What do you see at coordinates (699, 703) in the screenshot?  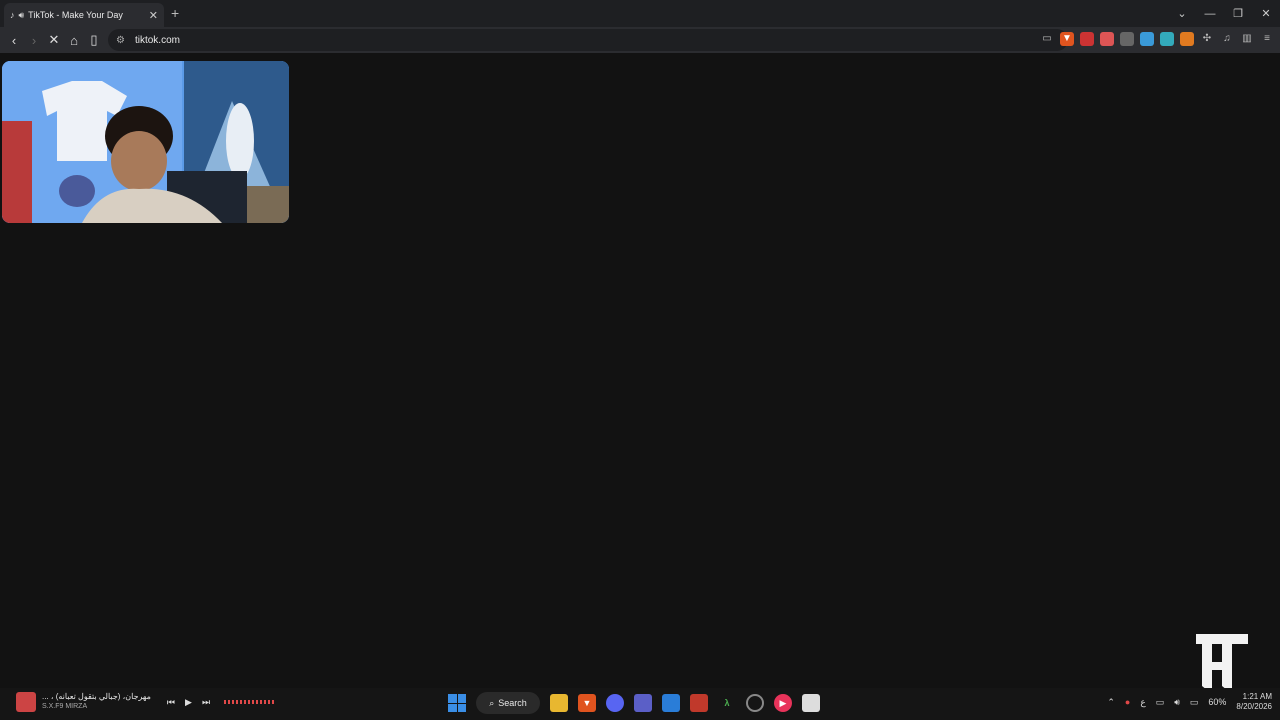 I see `video-editor-icon` at bounding box center [699, 703].